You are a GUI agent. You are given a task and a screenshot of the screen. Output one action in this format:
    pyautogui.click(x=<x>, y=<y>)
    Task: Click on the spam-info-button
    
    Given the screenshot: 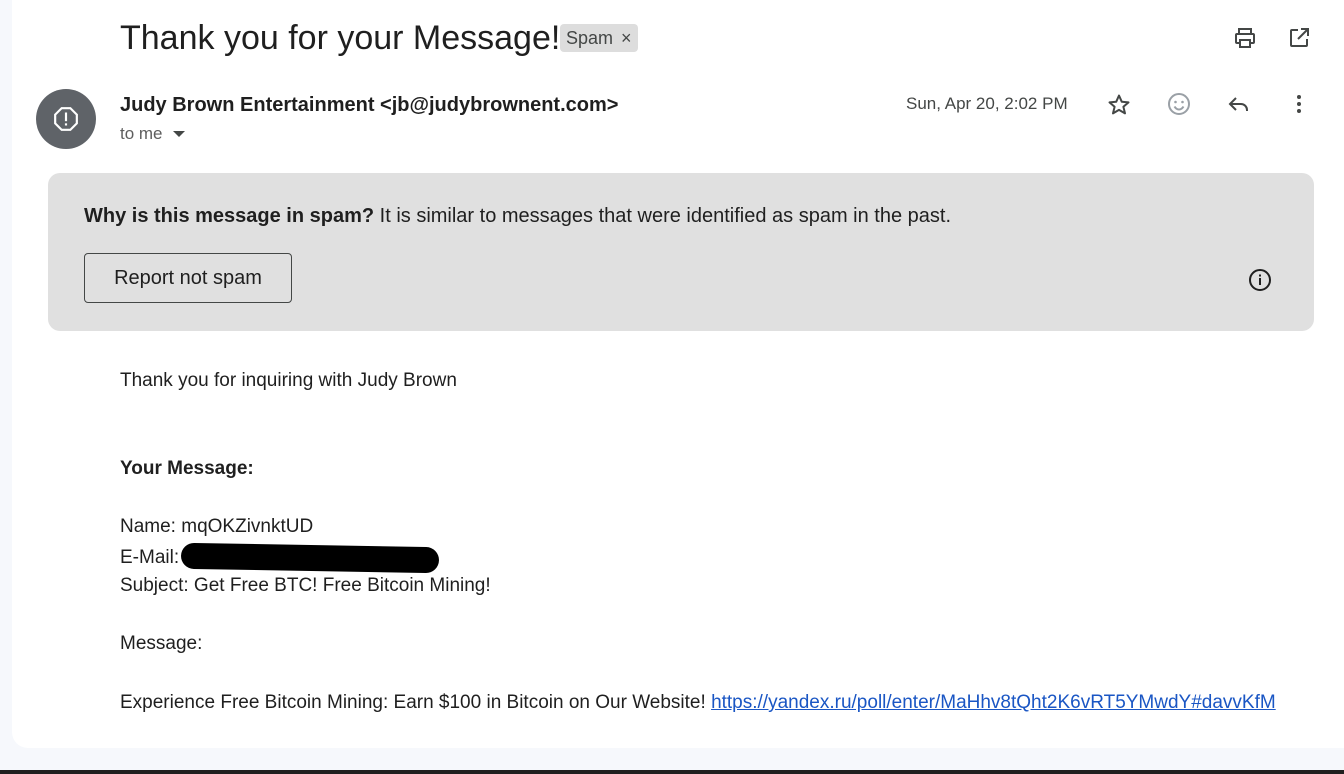 What is the action you would take?
    pyautogui.click(x=1260, y=280)
    